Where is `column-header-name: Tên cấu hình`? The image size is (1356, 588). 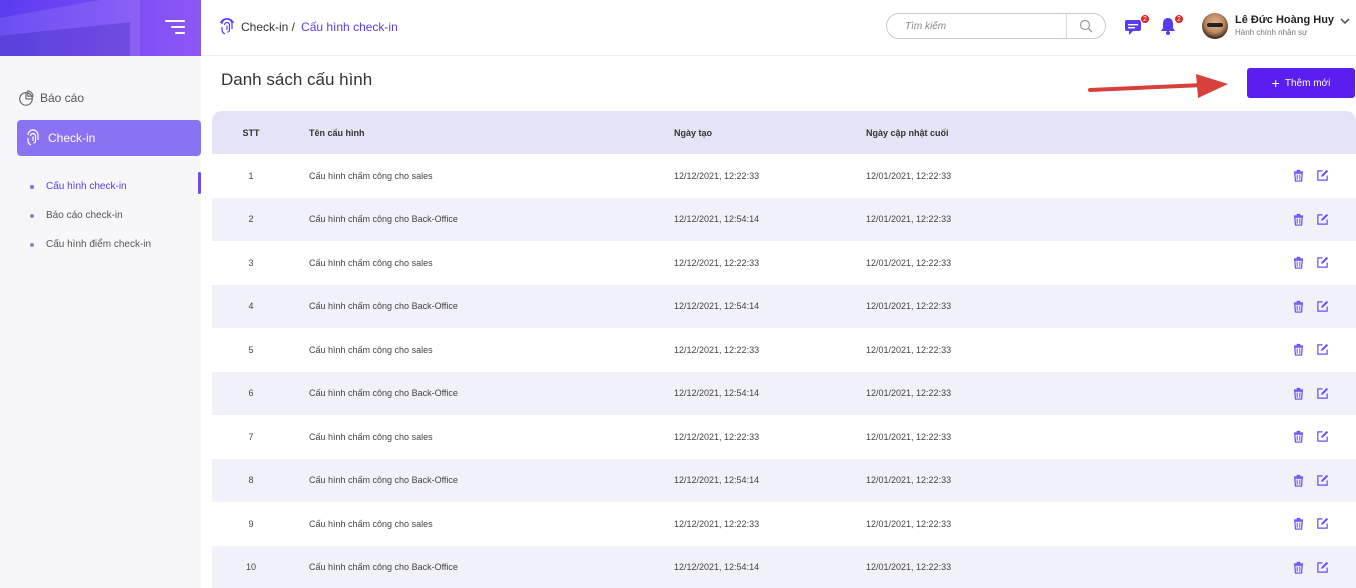
column-header-name: Tên cấu hình is located at coordinates (482, 133).